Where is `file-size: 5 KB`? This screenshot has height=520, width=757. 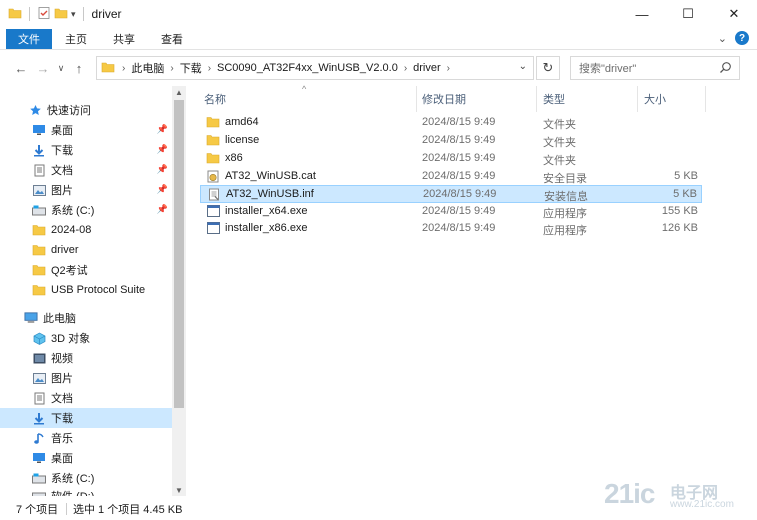
file-size: 5 KB is located at coordinates (685, 194).